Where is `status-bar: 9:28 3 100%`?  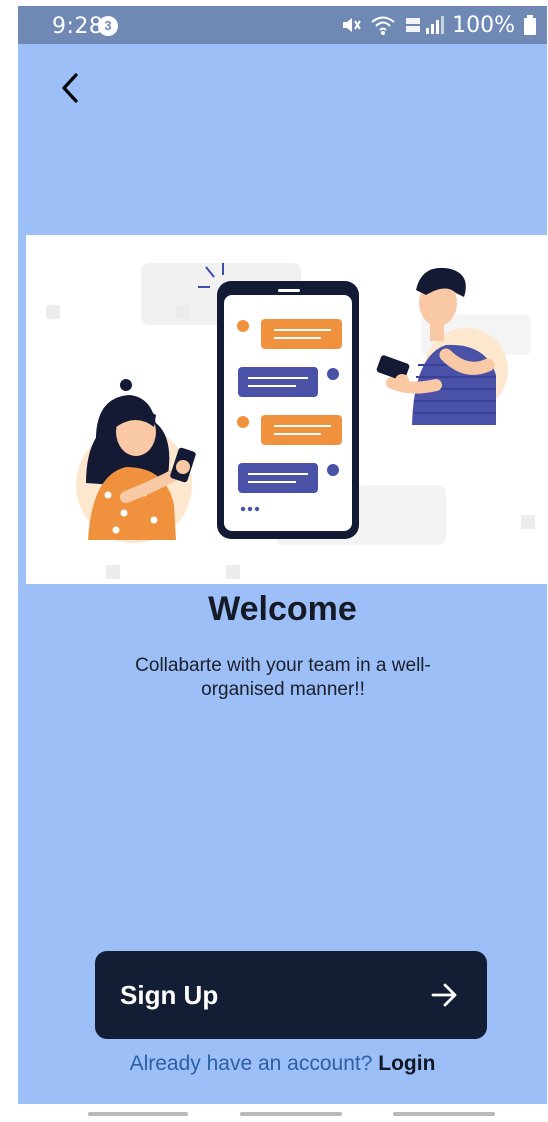 status-bar: 9:28 3 100% is located at coordinates (282, 25).